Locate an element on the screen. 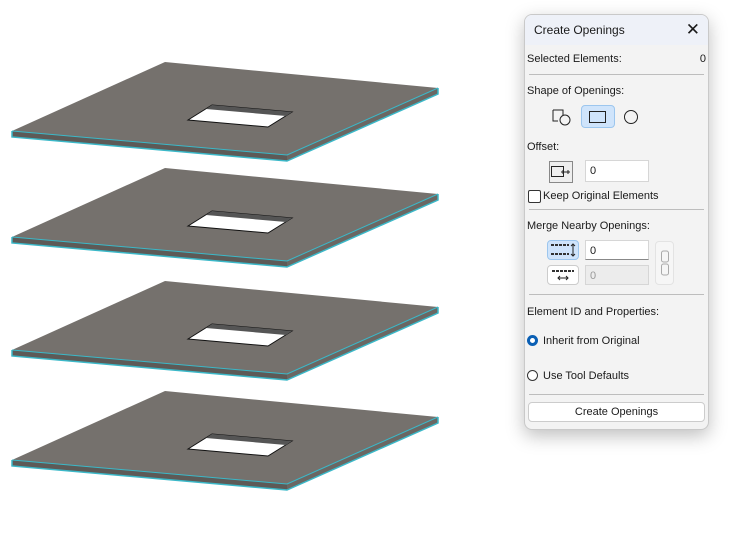 The width and height of the screenshot is (754, 544). offset-mode-button is located at coordinates (561, 172).